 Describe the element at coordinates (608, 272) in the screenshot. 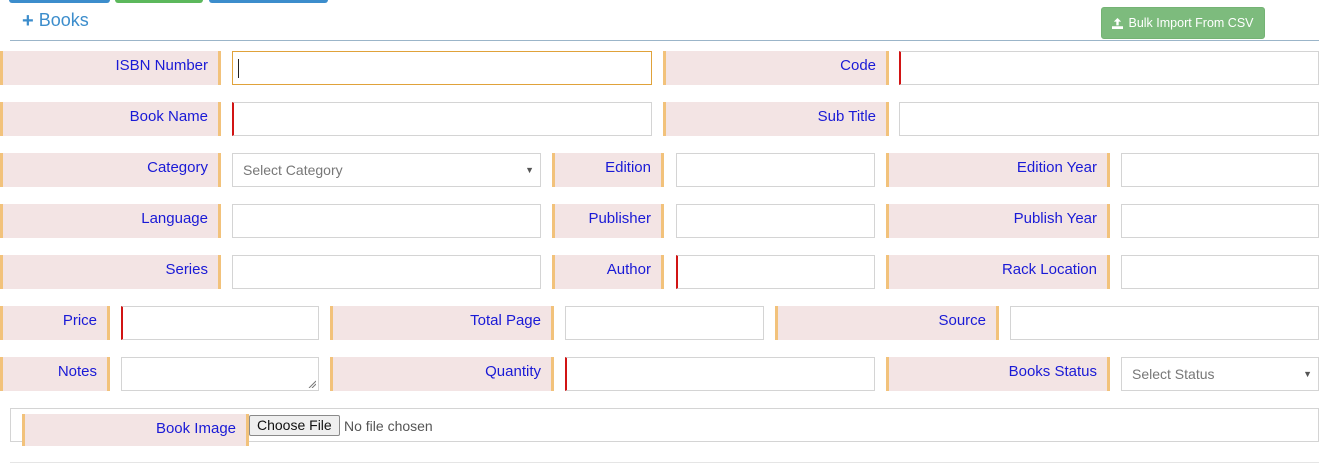

I see `author-label: Author` at that location.